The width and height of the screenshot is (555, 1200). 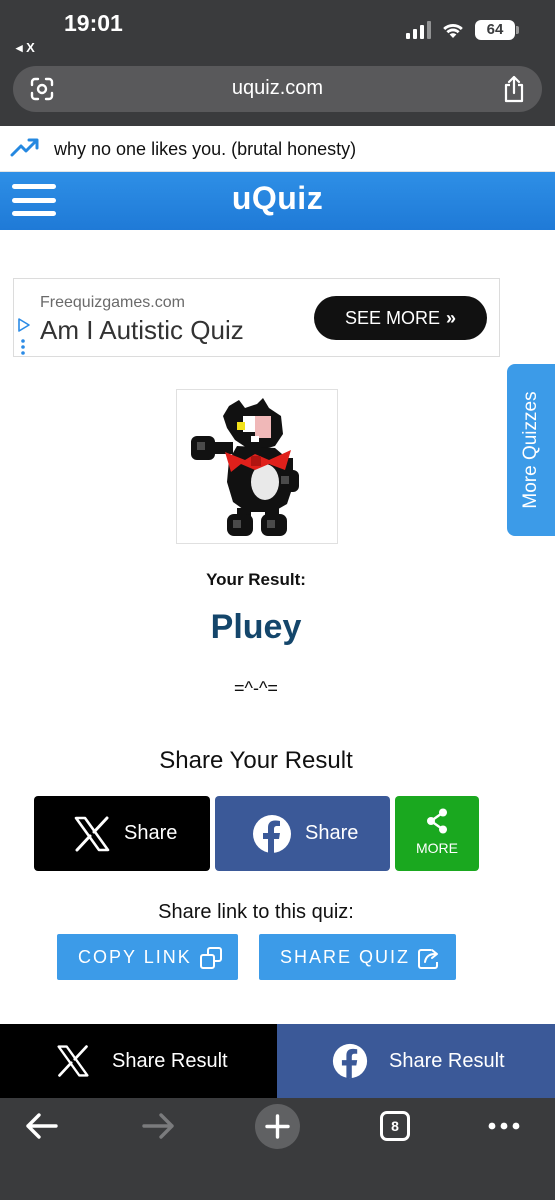 I want to click on cellular-signal-icon, so click(x=418, y=30).